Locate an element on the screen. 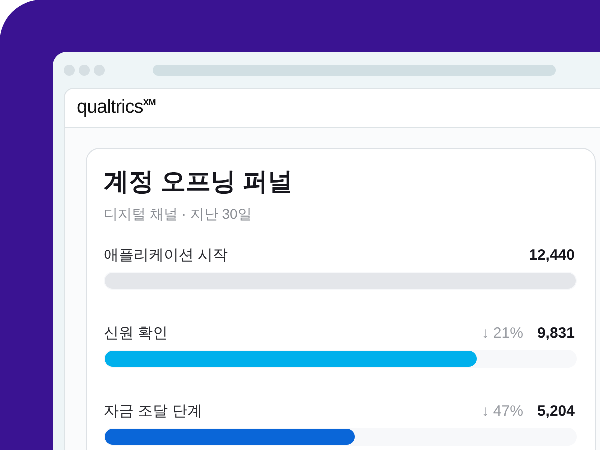  step-value: 9,831 is located at coordinates (556, 333).